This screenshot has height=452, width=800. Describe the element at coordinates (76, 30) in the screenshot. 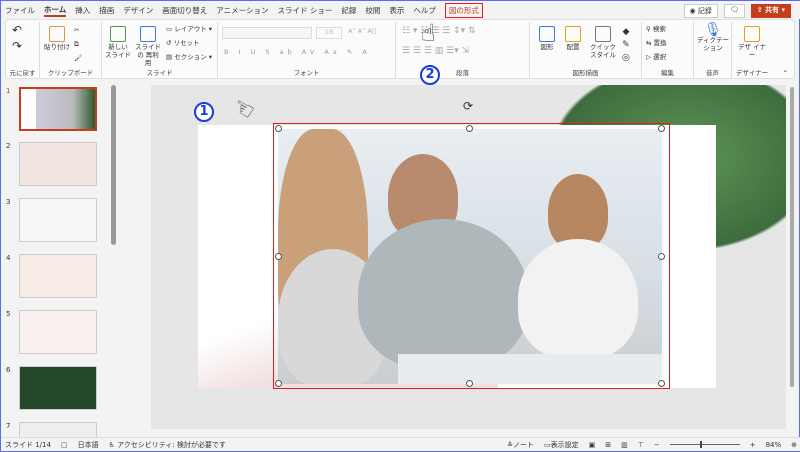

I see `cut-icon: ✂` at that location.